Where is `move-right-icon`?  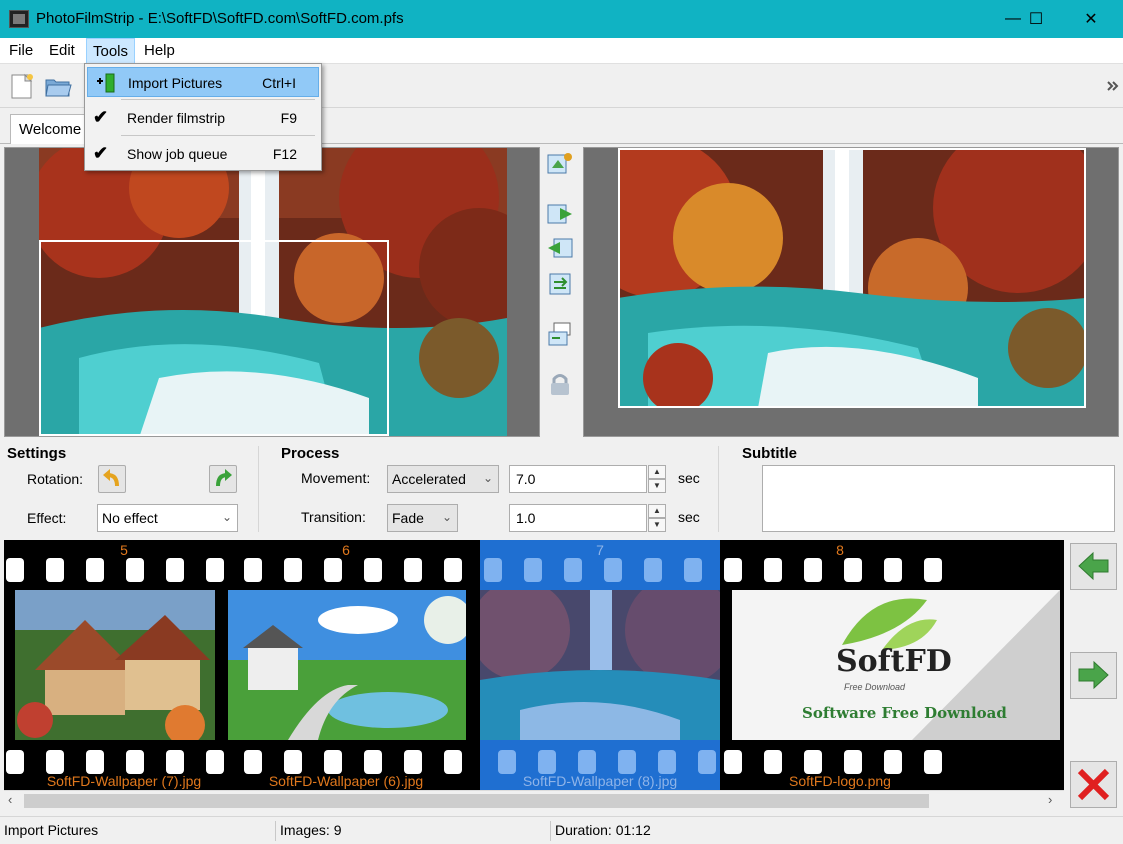
move-right-icon is located at coordinates (560, 214).